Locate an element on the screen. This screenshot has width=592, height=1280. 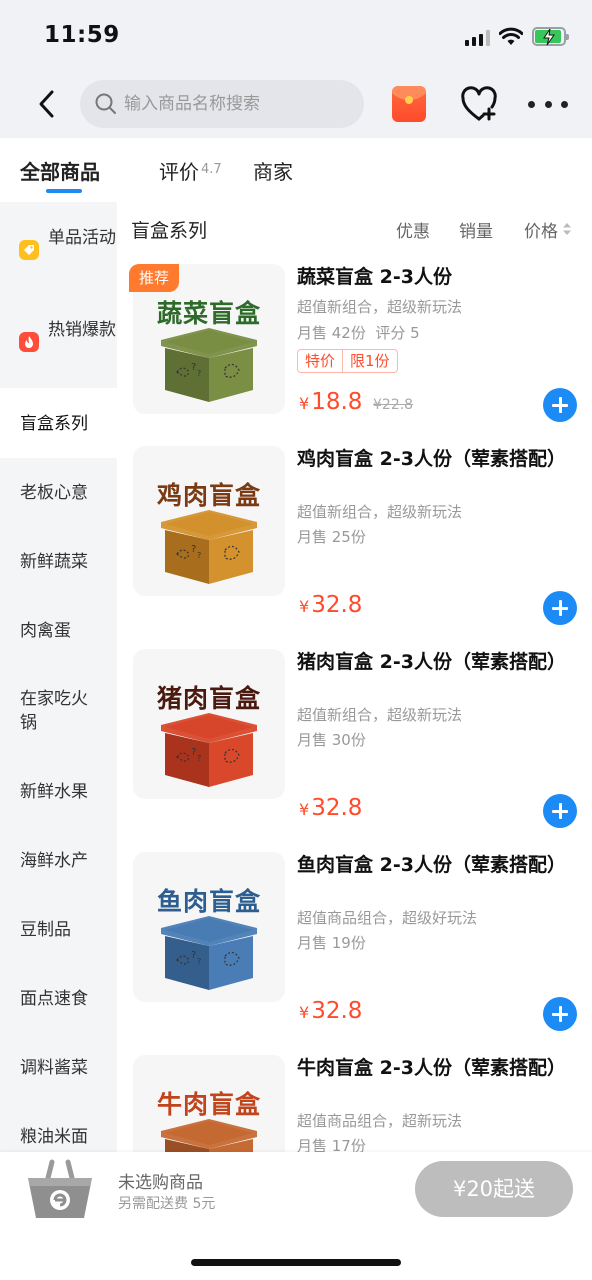
home-indicator is located at coordinates (296, 1262).